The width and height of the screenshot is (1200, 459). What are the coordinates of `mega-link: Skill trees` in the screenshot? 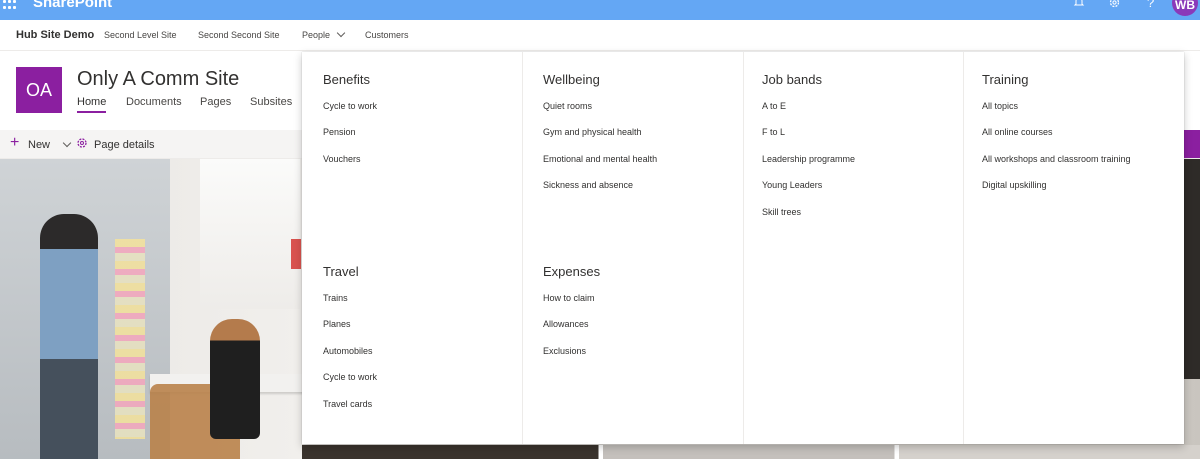 It's located at (808, 219).